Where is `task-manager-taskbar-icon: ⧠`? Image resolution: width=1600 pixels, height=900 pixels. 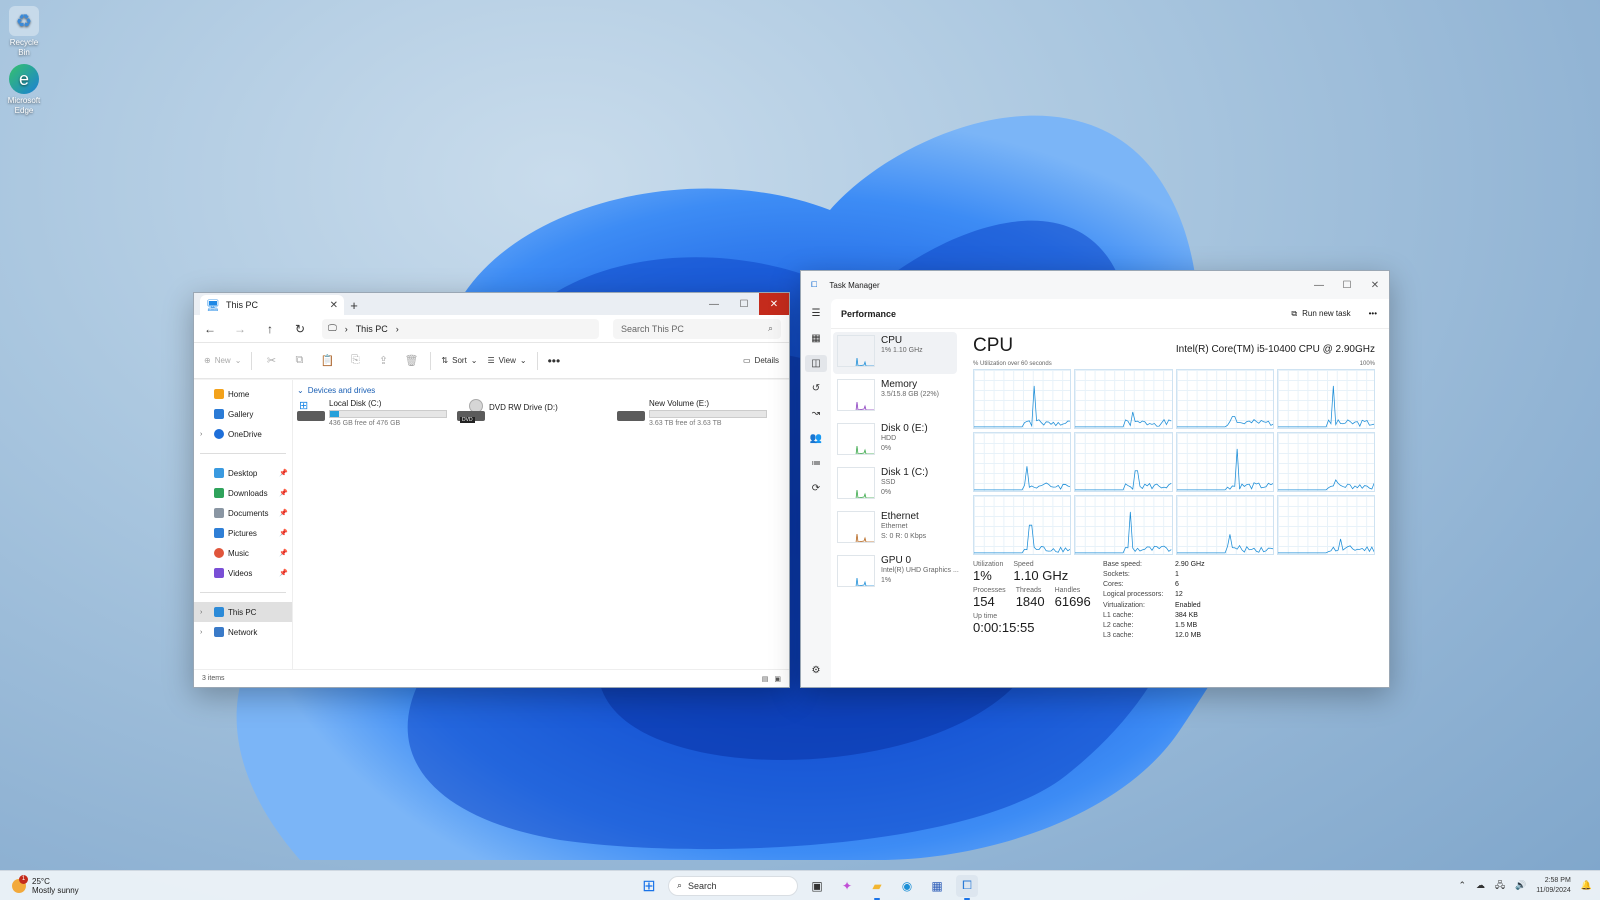 task-manager-taskbar-icon: ⧠ is located at coordinates (967, 887).